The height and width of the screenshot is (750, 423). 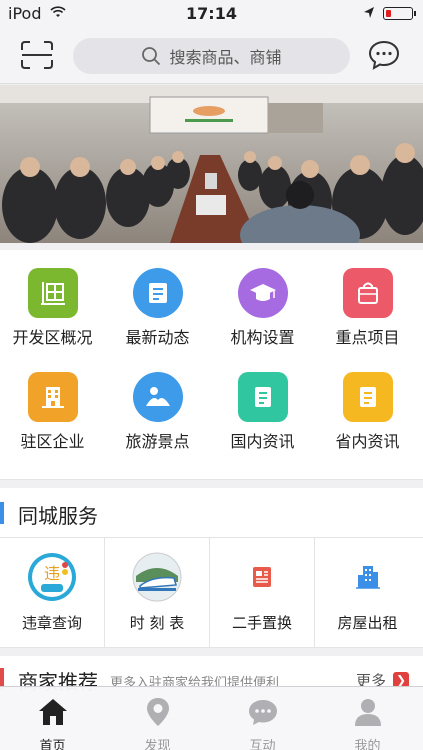 What do you see at coordinates (52, 397) in the screenshot?
I see `office-building-icon` at bounding box center [52, 397].